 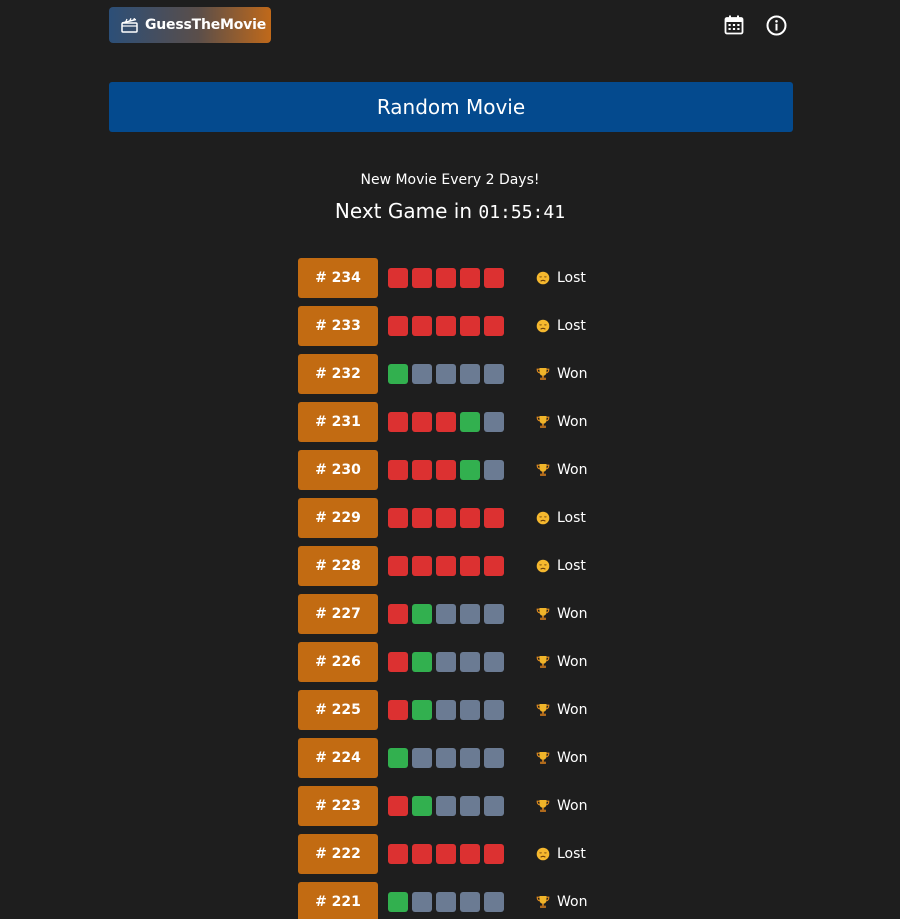 I want to click on game-number-button: # 225, so click(x=338, y=710).